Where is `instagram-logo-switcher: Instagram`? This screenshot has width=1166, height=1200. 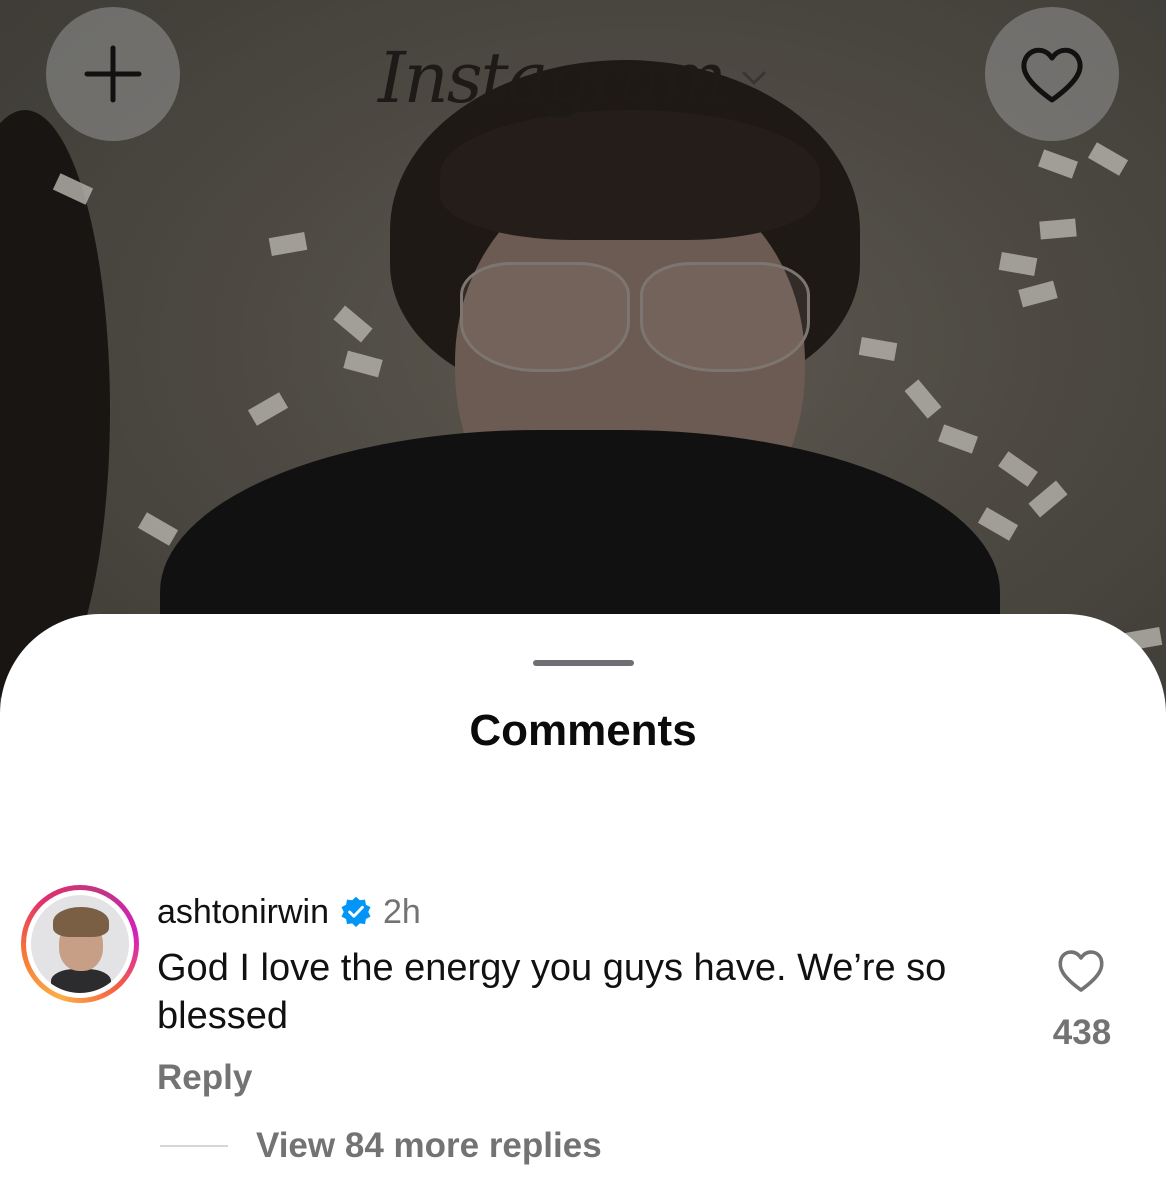 instagram-logo-switcher: Instagram is located at coordinates (572, 78).